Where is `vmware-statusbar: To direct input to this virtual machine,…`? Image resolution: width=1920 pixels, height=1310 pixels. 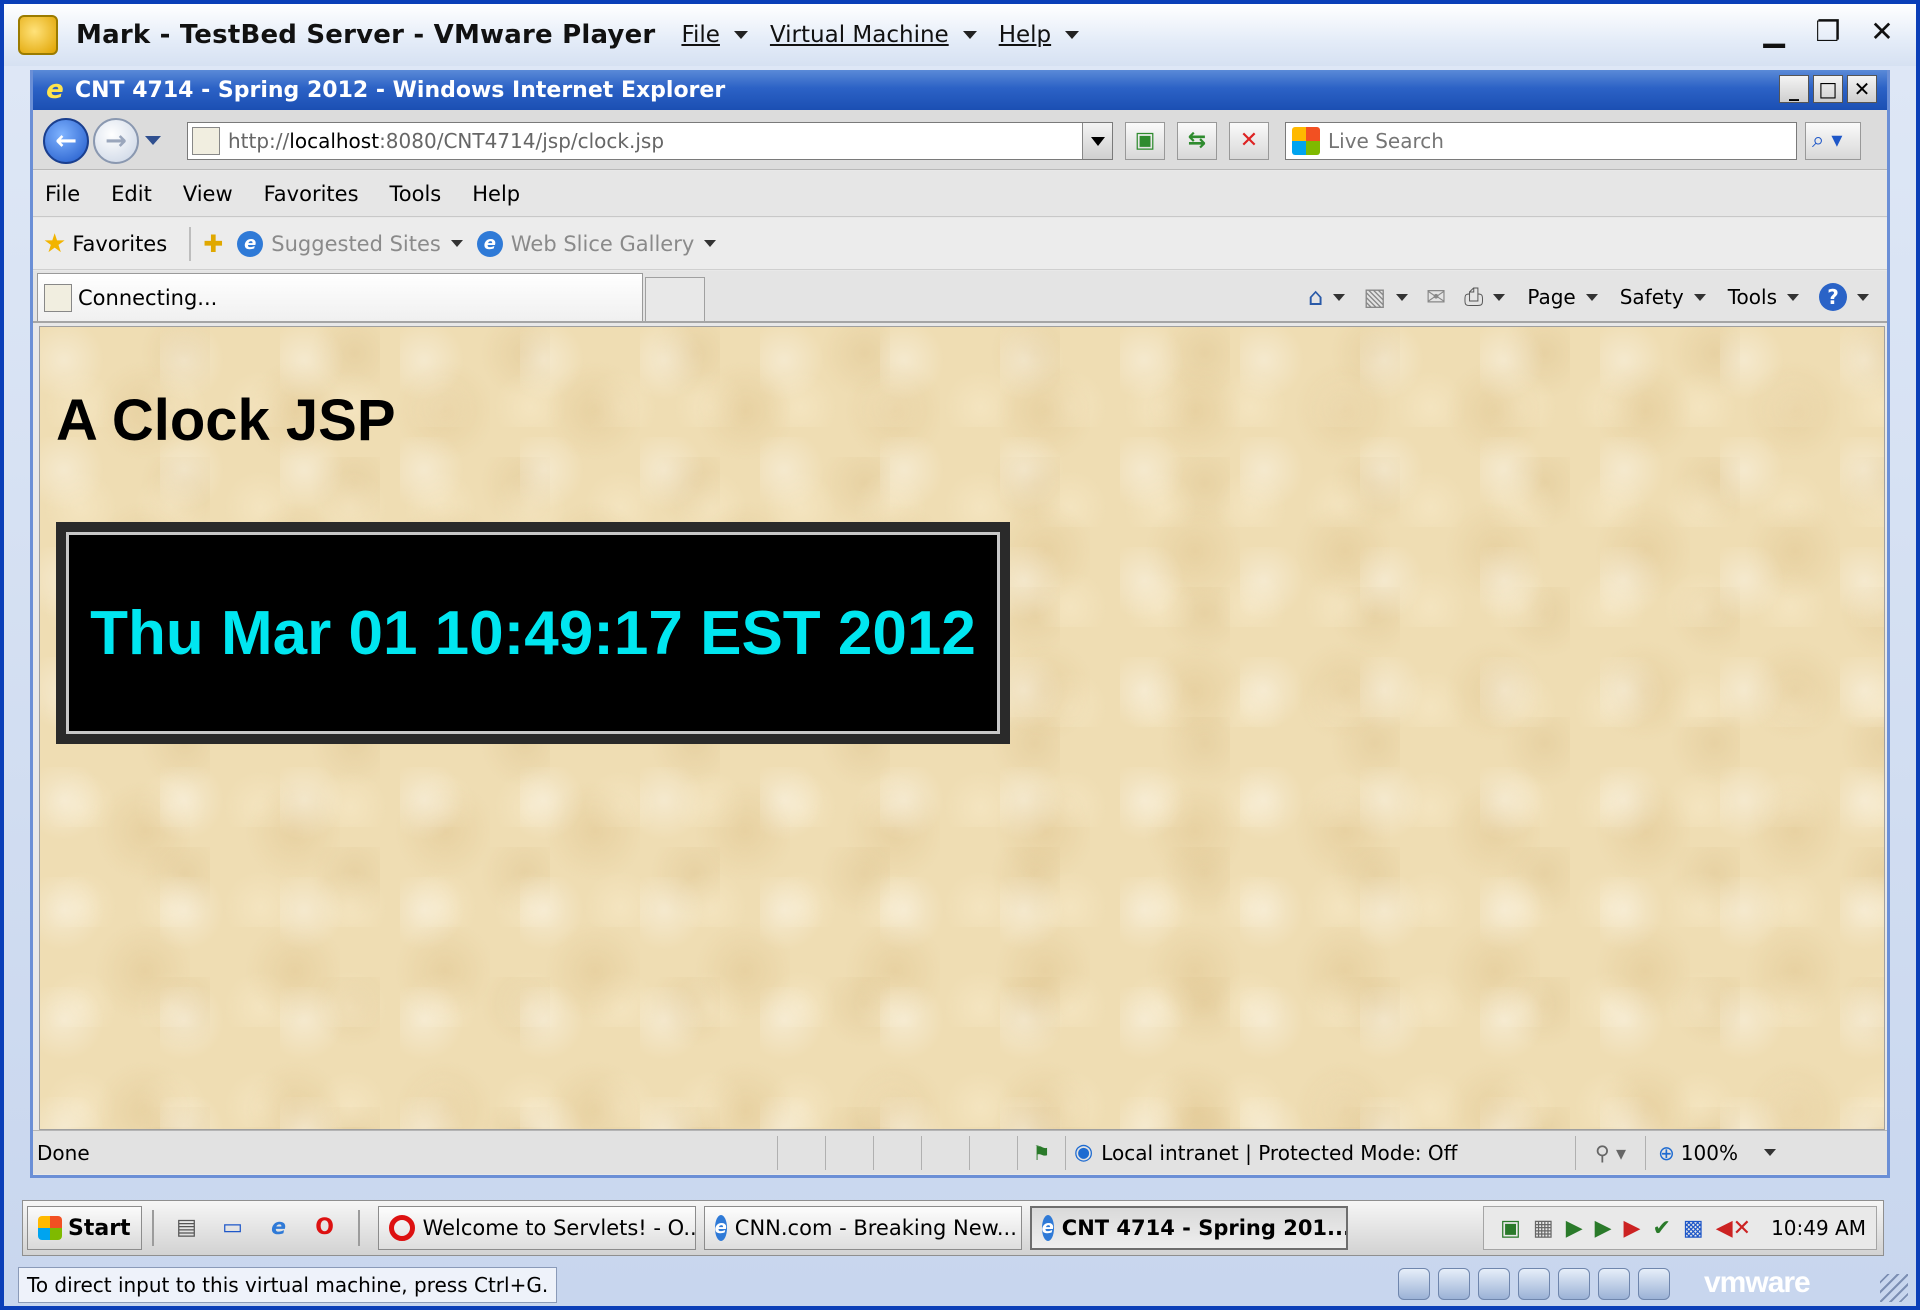 vmware-statusbar: To direct input to this virtual machine,… is located at coordinates (960, 1285).